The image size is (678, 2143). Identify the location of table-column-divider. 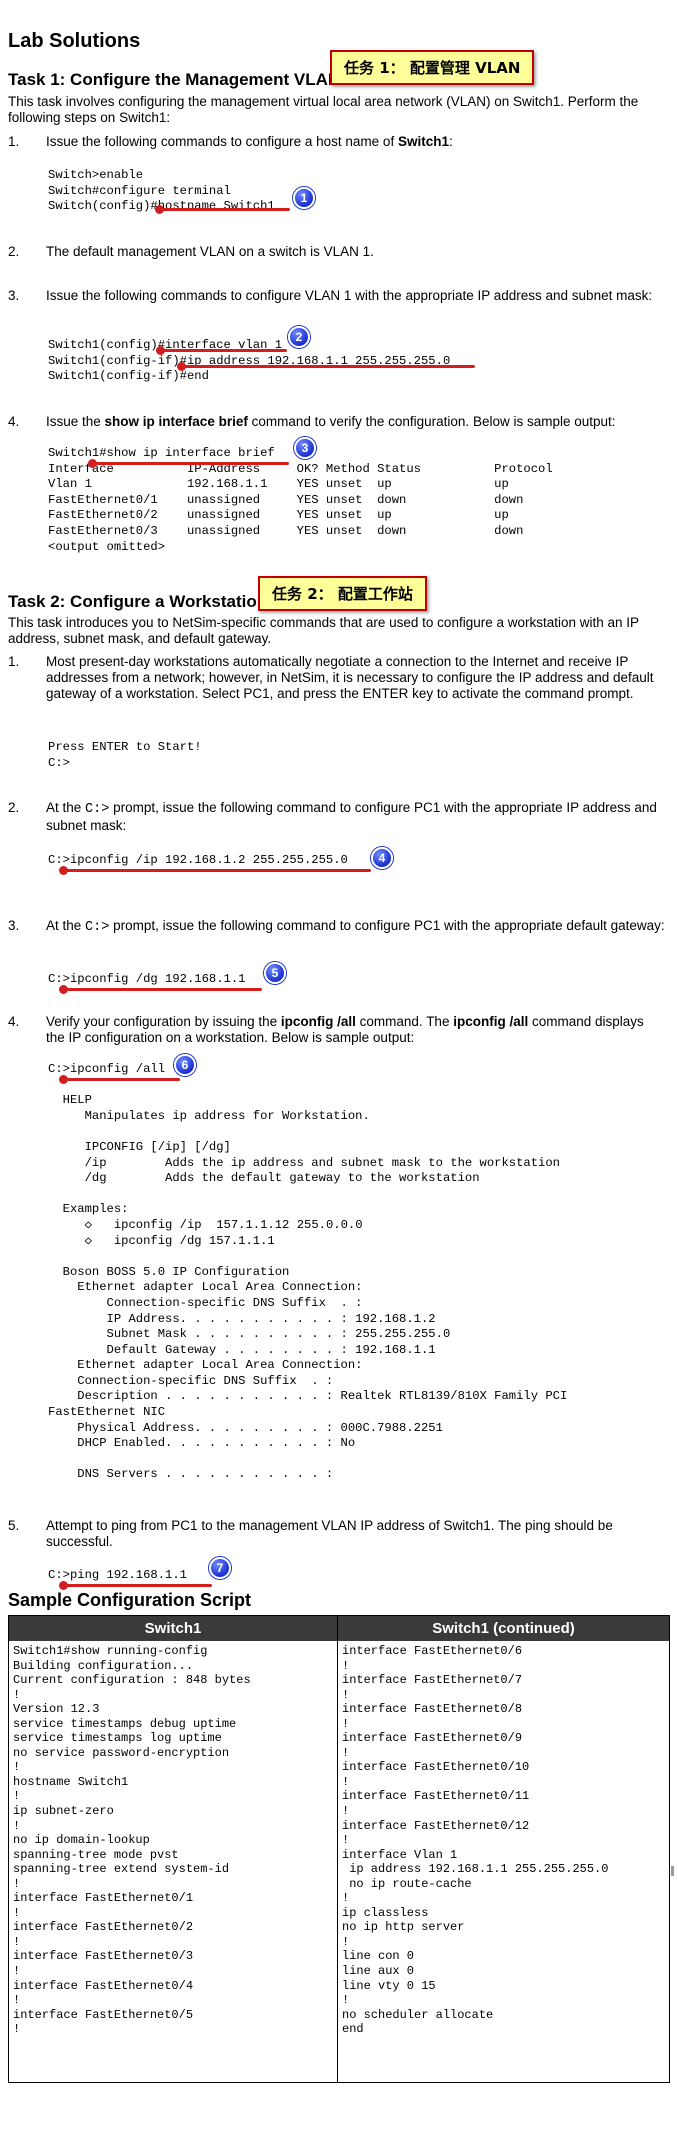
(337, 1849).